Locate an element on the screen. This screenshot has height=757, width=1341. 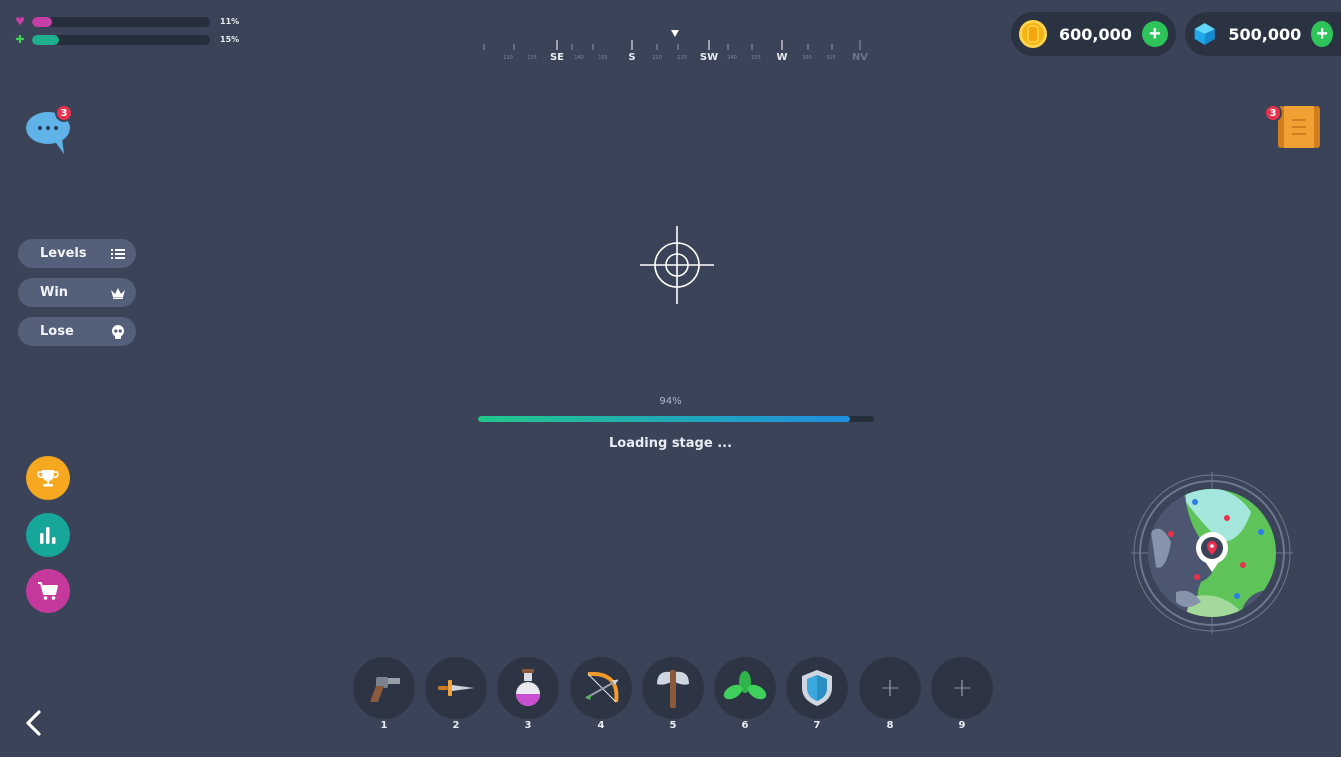
lose-button: Lose is located at coordinates (77, 331).